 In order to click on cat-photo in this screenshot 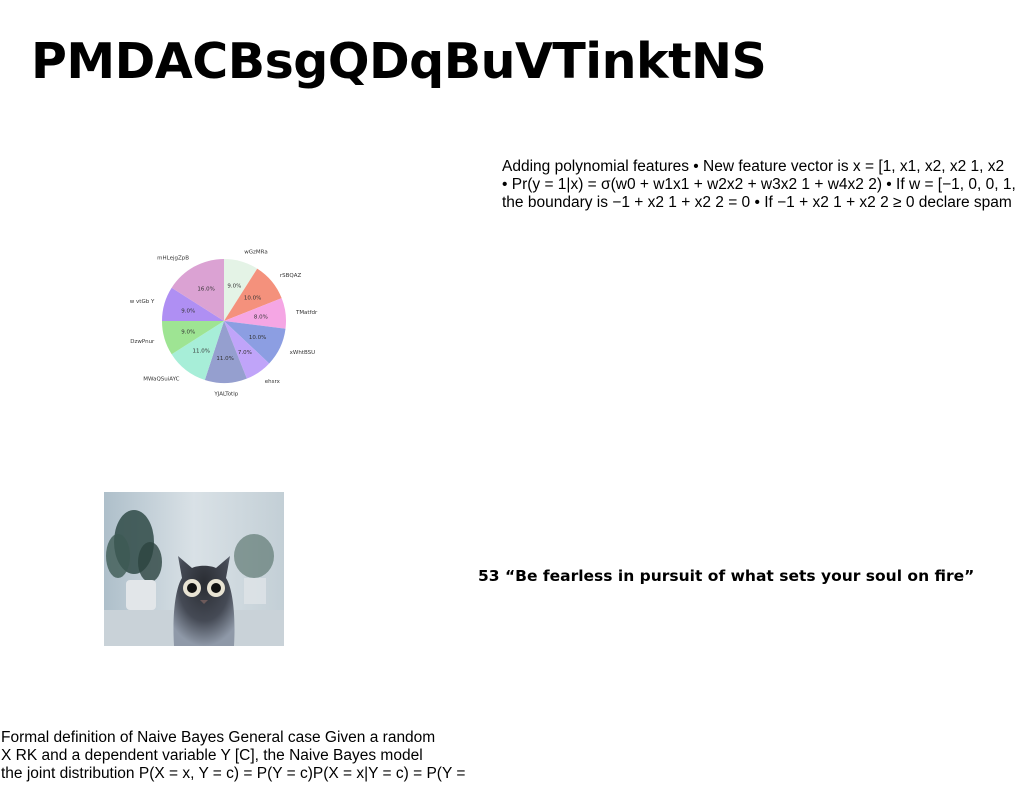, I will do `click(194, 569)`.